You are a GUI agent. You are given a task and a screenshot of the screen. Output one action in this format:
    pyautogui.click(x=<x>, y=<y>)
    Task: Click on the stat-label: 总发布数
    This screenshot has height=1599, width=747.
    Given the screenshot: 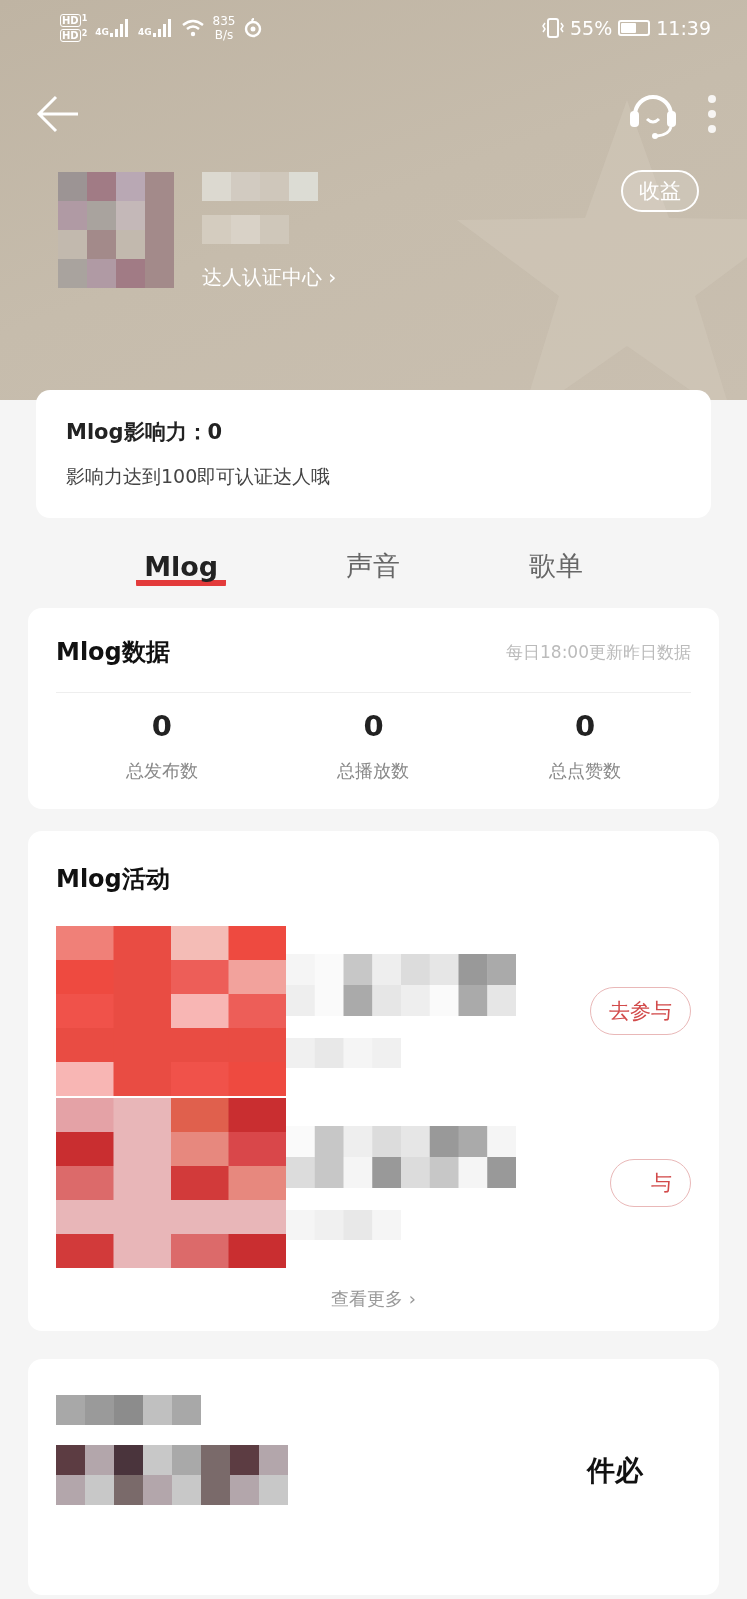 What is the action you would take?
    pyautogui.click(x=161, y=771)
    